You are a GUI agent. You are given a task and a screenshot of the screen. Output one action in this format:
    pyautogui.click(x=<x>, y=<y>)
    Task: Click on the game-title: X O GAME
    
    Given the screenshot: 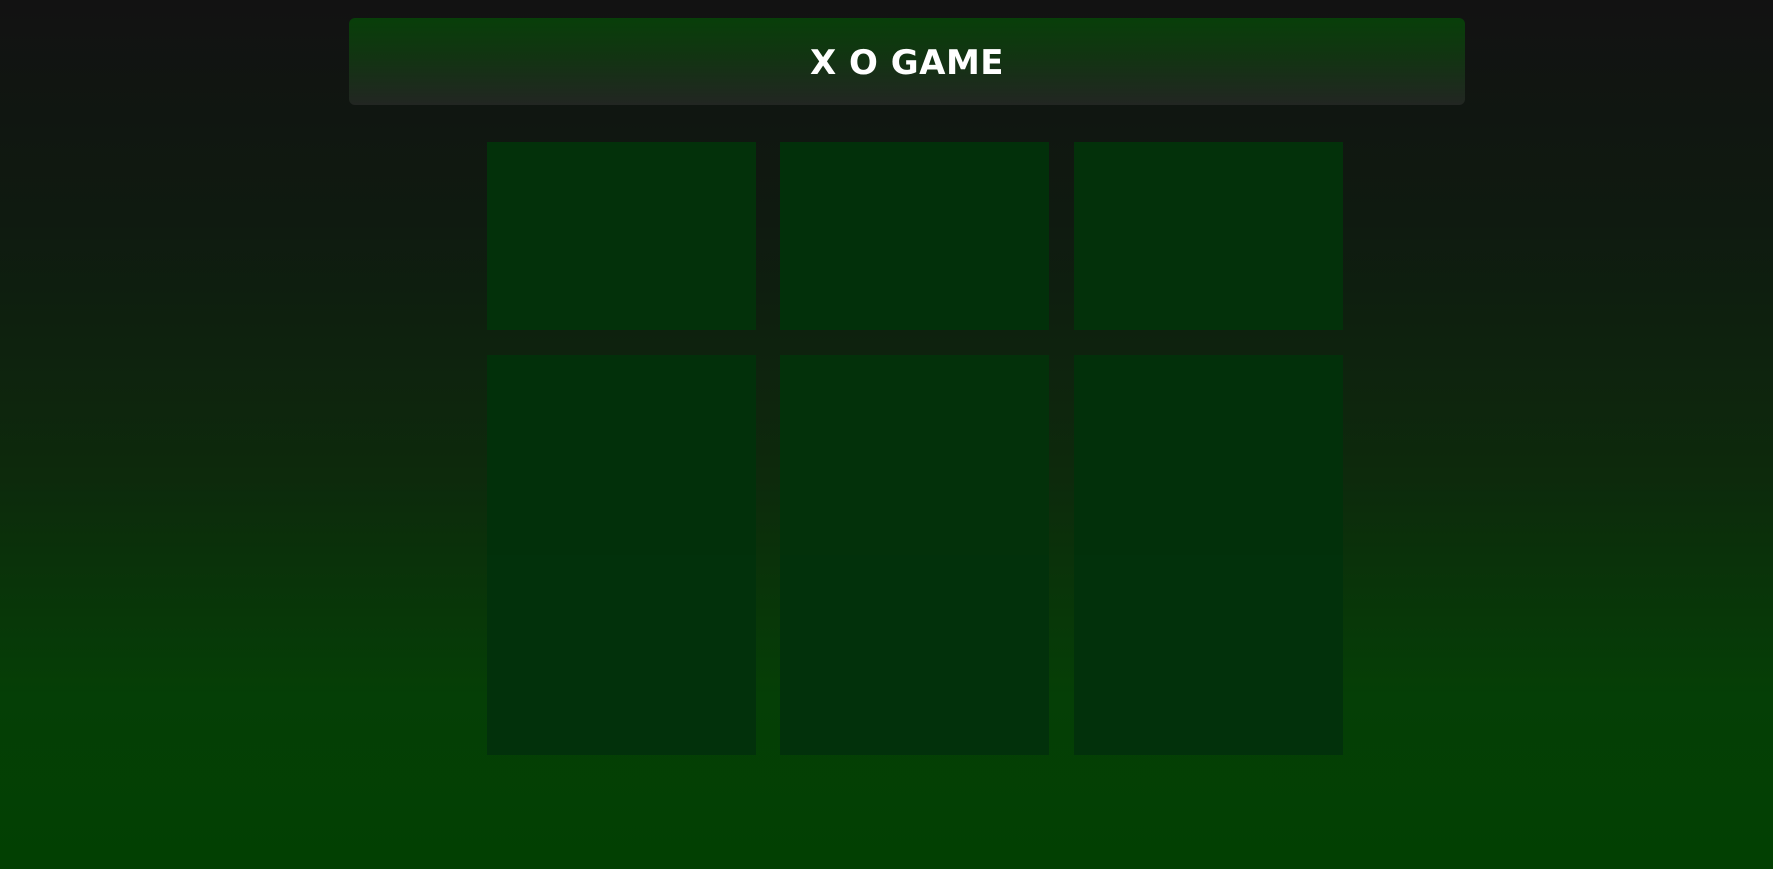 What is the action you would take?
    pyautogui.click(x=907, y=62)
    